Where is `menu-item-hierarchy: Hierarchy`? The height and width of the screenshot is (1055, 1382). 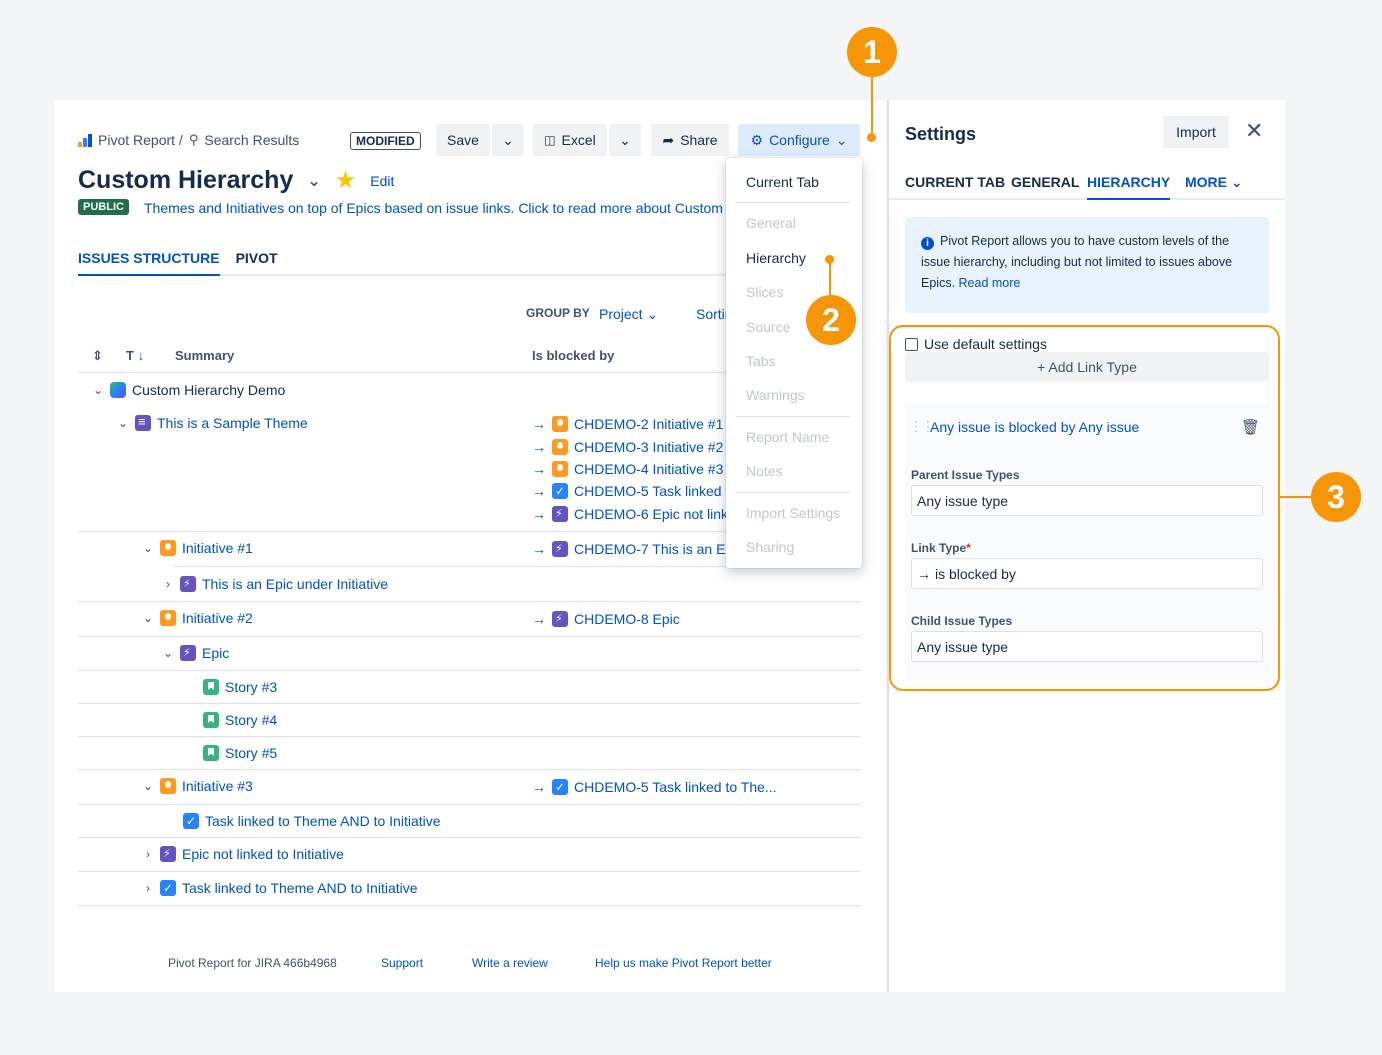
menu-item-hierarchy: Hierarchy is located at coordinates (776, 258).